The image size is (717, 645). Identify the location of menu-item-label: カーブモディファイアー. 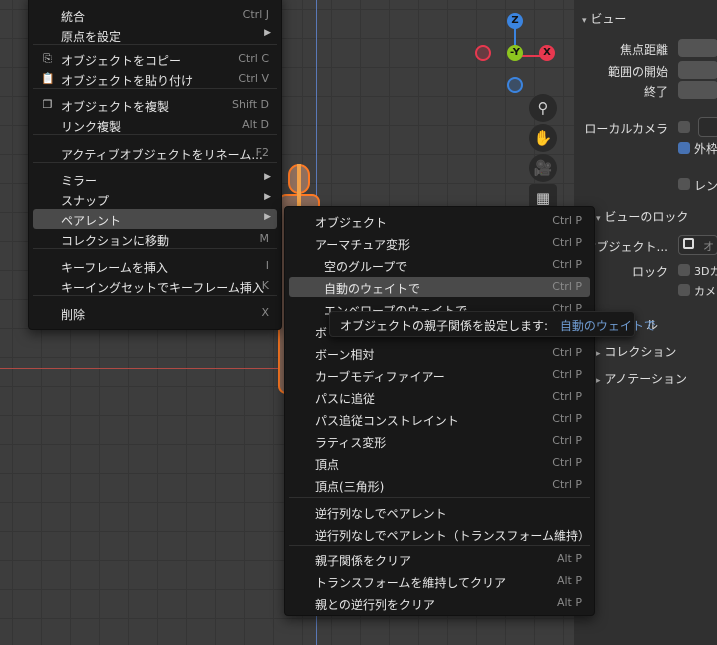
(380, 377).